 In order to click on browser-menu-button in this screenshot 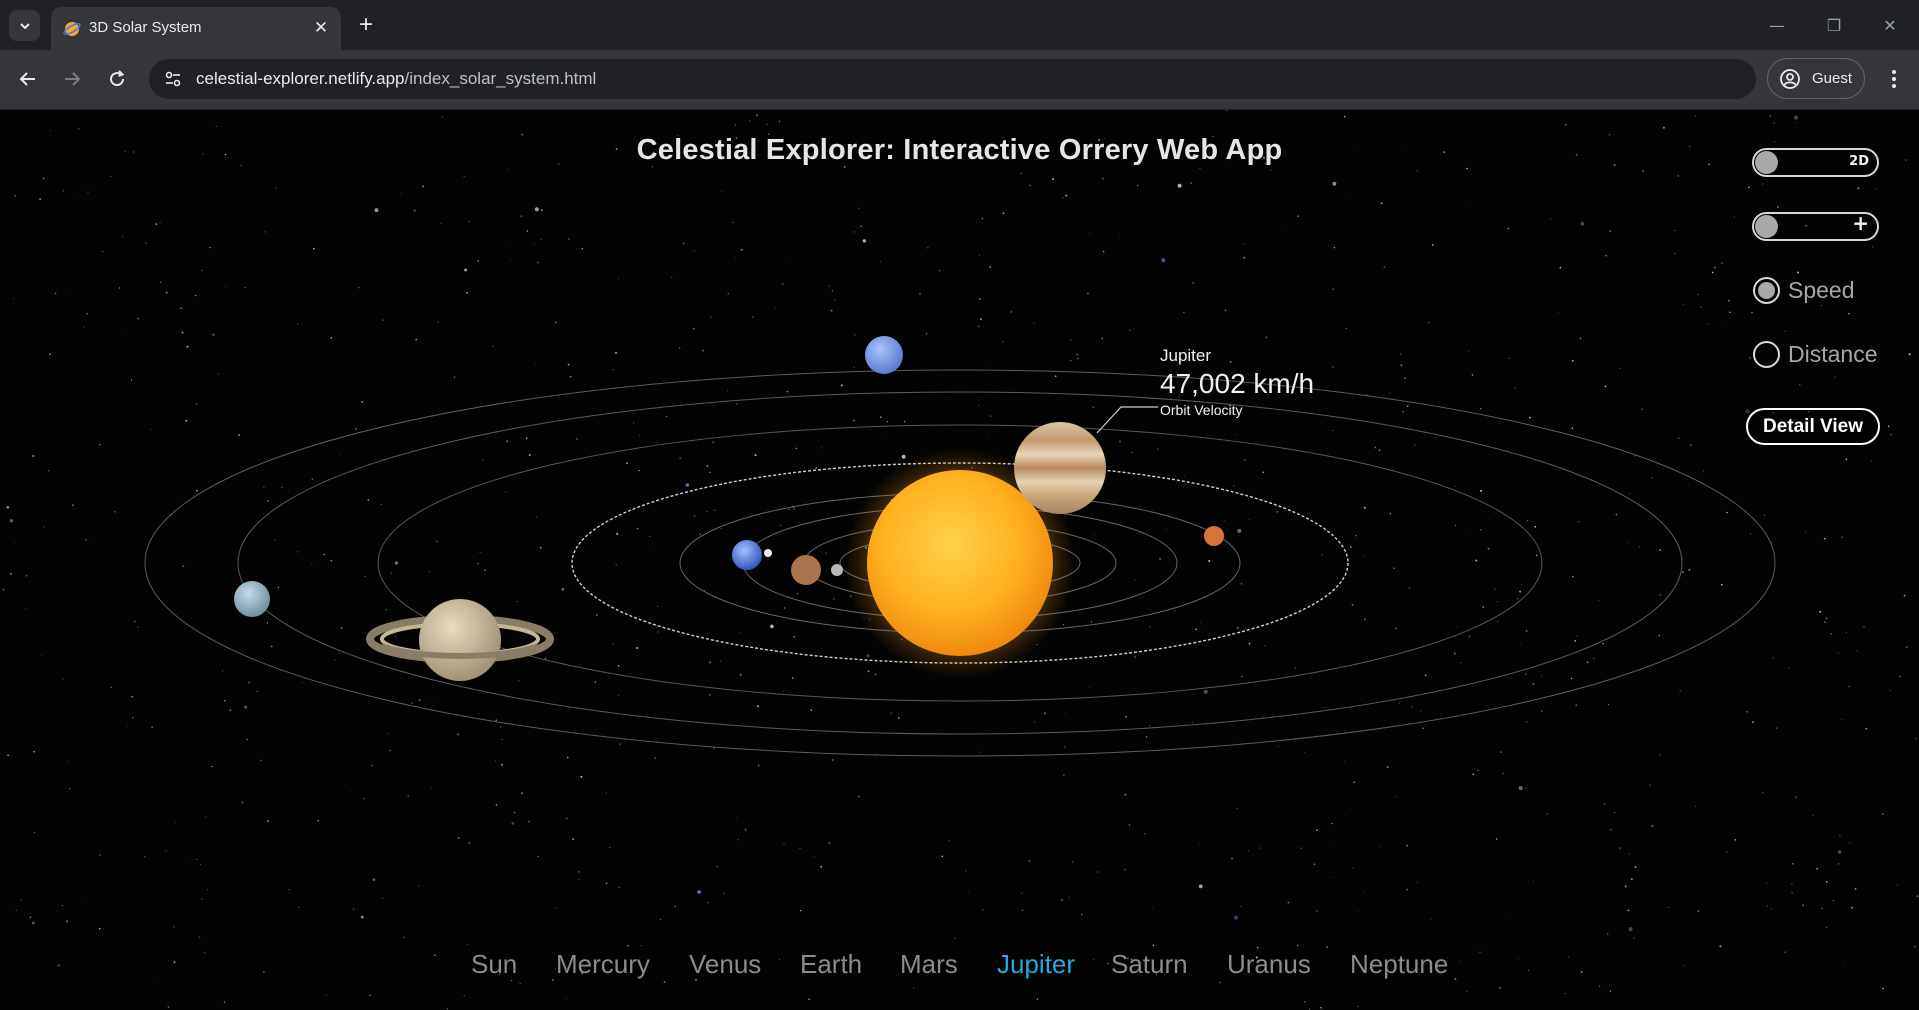, I will do `click(1894, 79)`.